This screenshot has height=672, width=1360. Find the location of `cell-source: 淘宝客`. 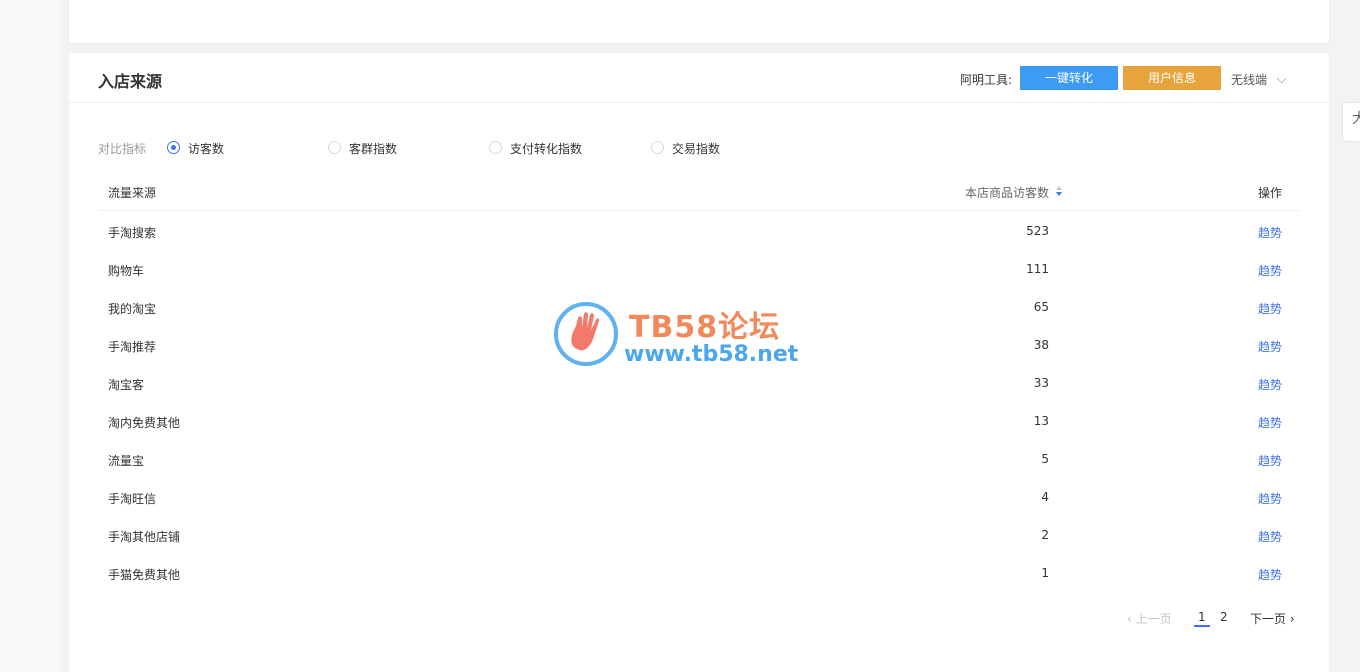

cell-source: 淘宝客 is located at coordinates (126, 385).